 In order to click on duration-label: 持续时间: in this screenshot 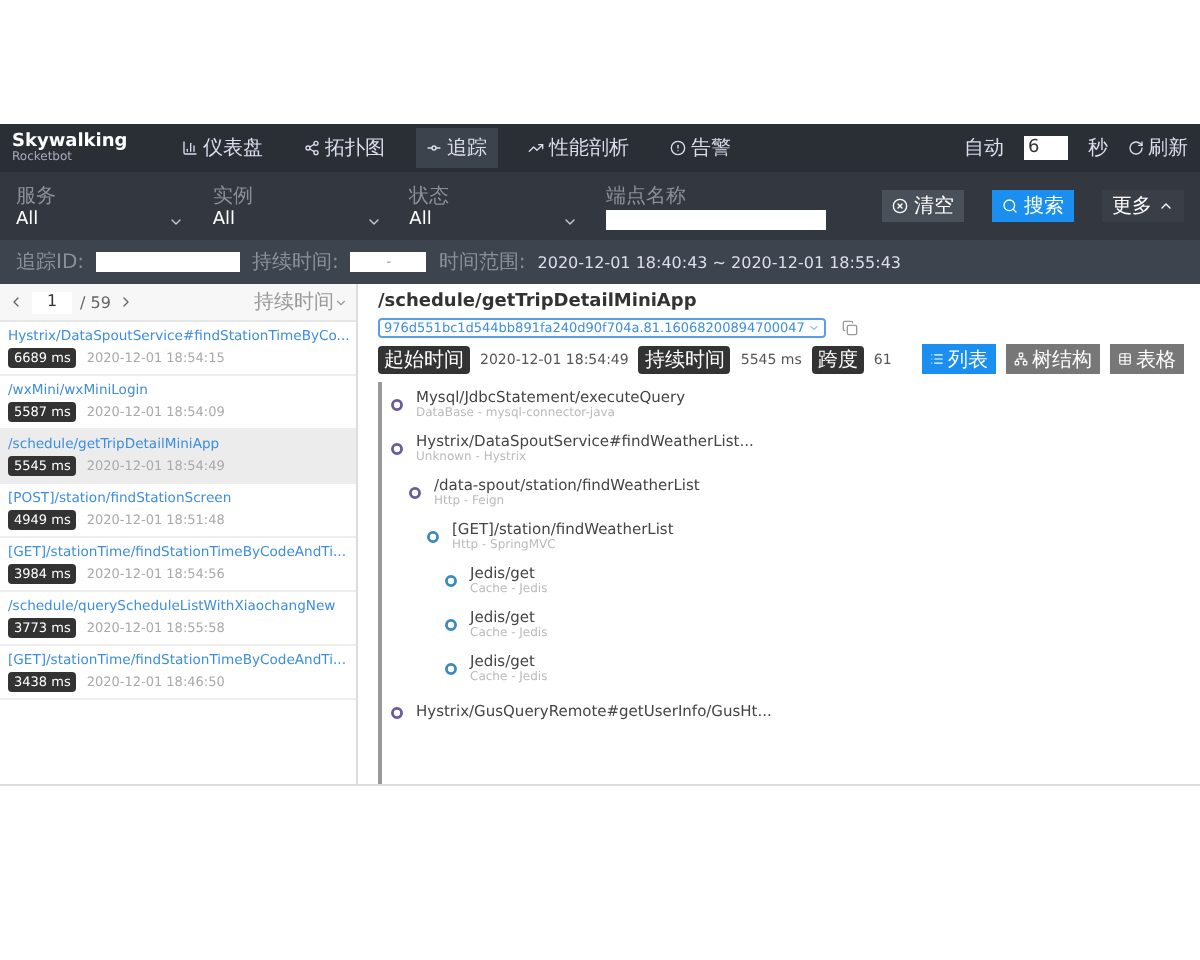, I will do `click(295, 262)`.